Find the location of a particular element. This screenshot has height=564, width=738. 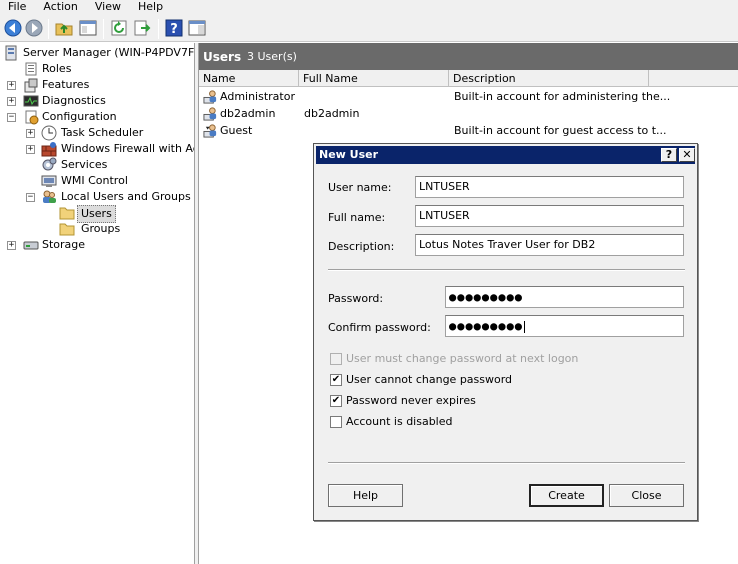

tree-item-wmi-control: WMI Control is located at coordinates (97, 181).